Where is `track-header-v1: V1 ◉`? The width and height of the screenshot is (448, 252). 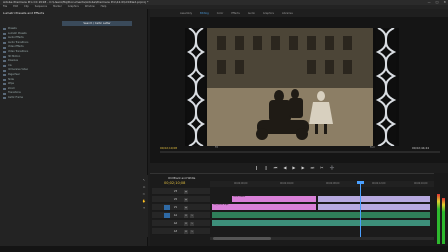
track-header-v1: V1 ◉ is located at coordinates (181, 207).